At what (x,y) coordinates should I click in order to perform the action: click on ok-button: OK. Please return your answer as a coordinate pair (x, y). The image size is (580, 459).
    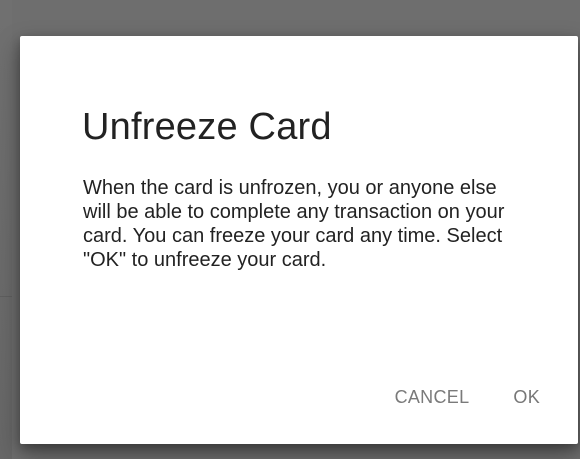
    Looking at the image, I should click on (526, 397).